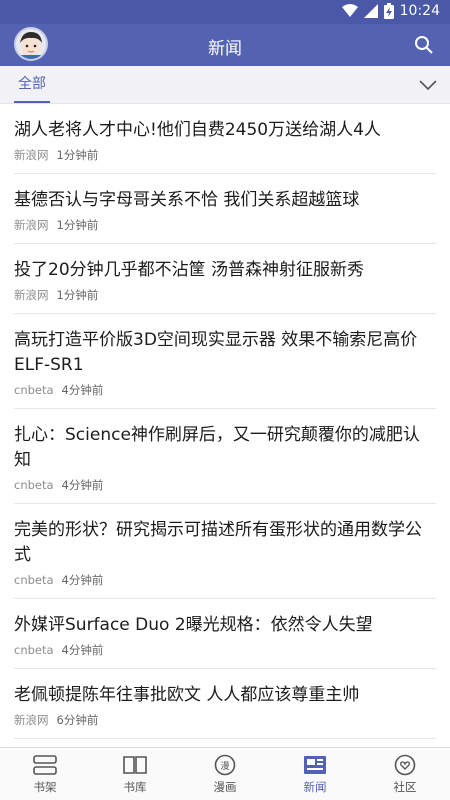  What do you see at coordinates (225, 787) in the screenshot?
I see `nav-label: 漫画` at bounding box center [225, 787].